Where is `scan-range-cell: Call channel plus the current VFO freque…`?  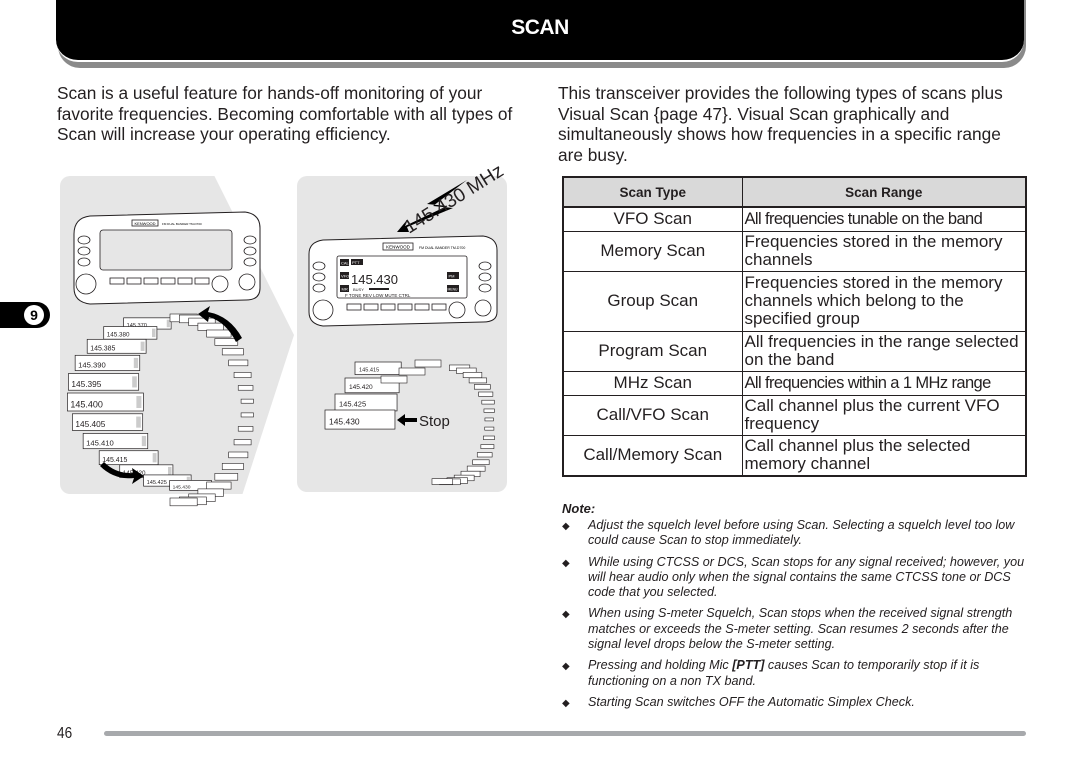 scan-range-cell: Call channel plus the current VFO freque… is located at coordinates (884, 415).